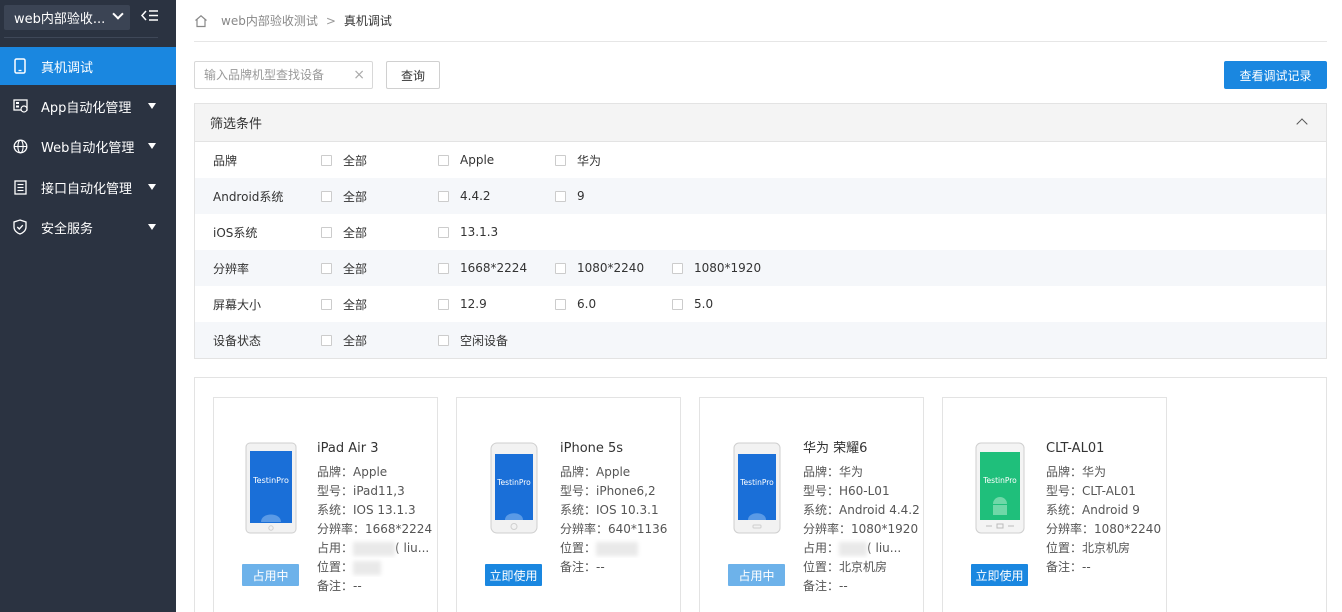  I want to click on tablet-image: TestinPro, so click(271, 488).